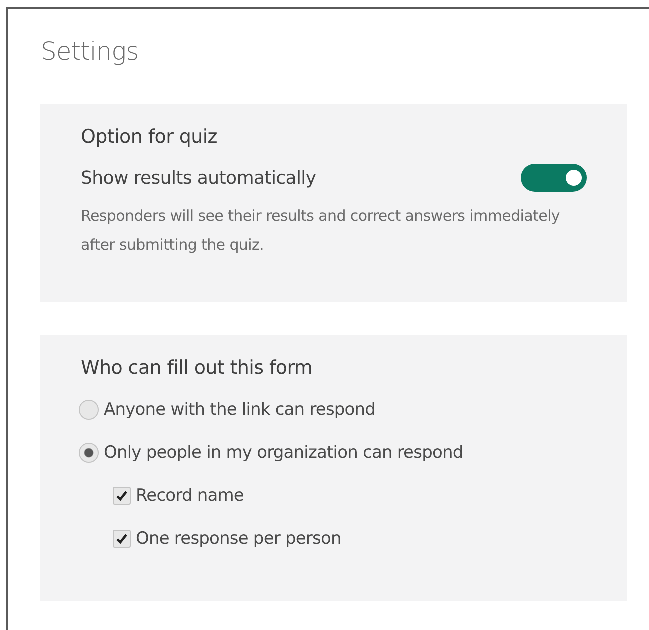  Describe the element at coordinates (321, 231) in the screenshot. I see `description-text: Responders will see their results and correct answers immediately after submitting the quiz.` at that location.